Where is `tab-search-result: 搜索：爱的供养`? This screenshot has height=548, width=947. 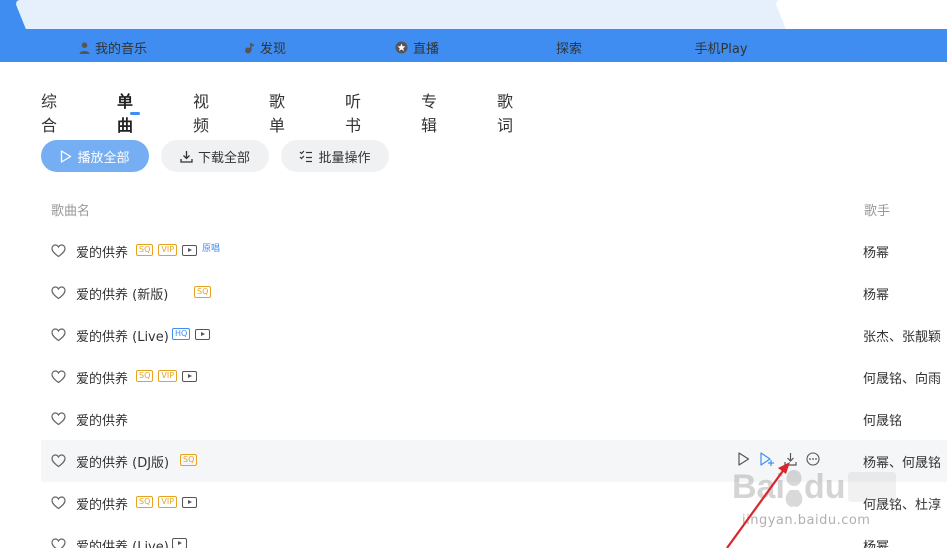 tab-search-result: 搜索：爱的供养 is located at coordinates (860, 47).